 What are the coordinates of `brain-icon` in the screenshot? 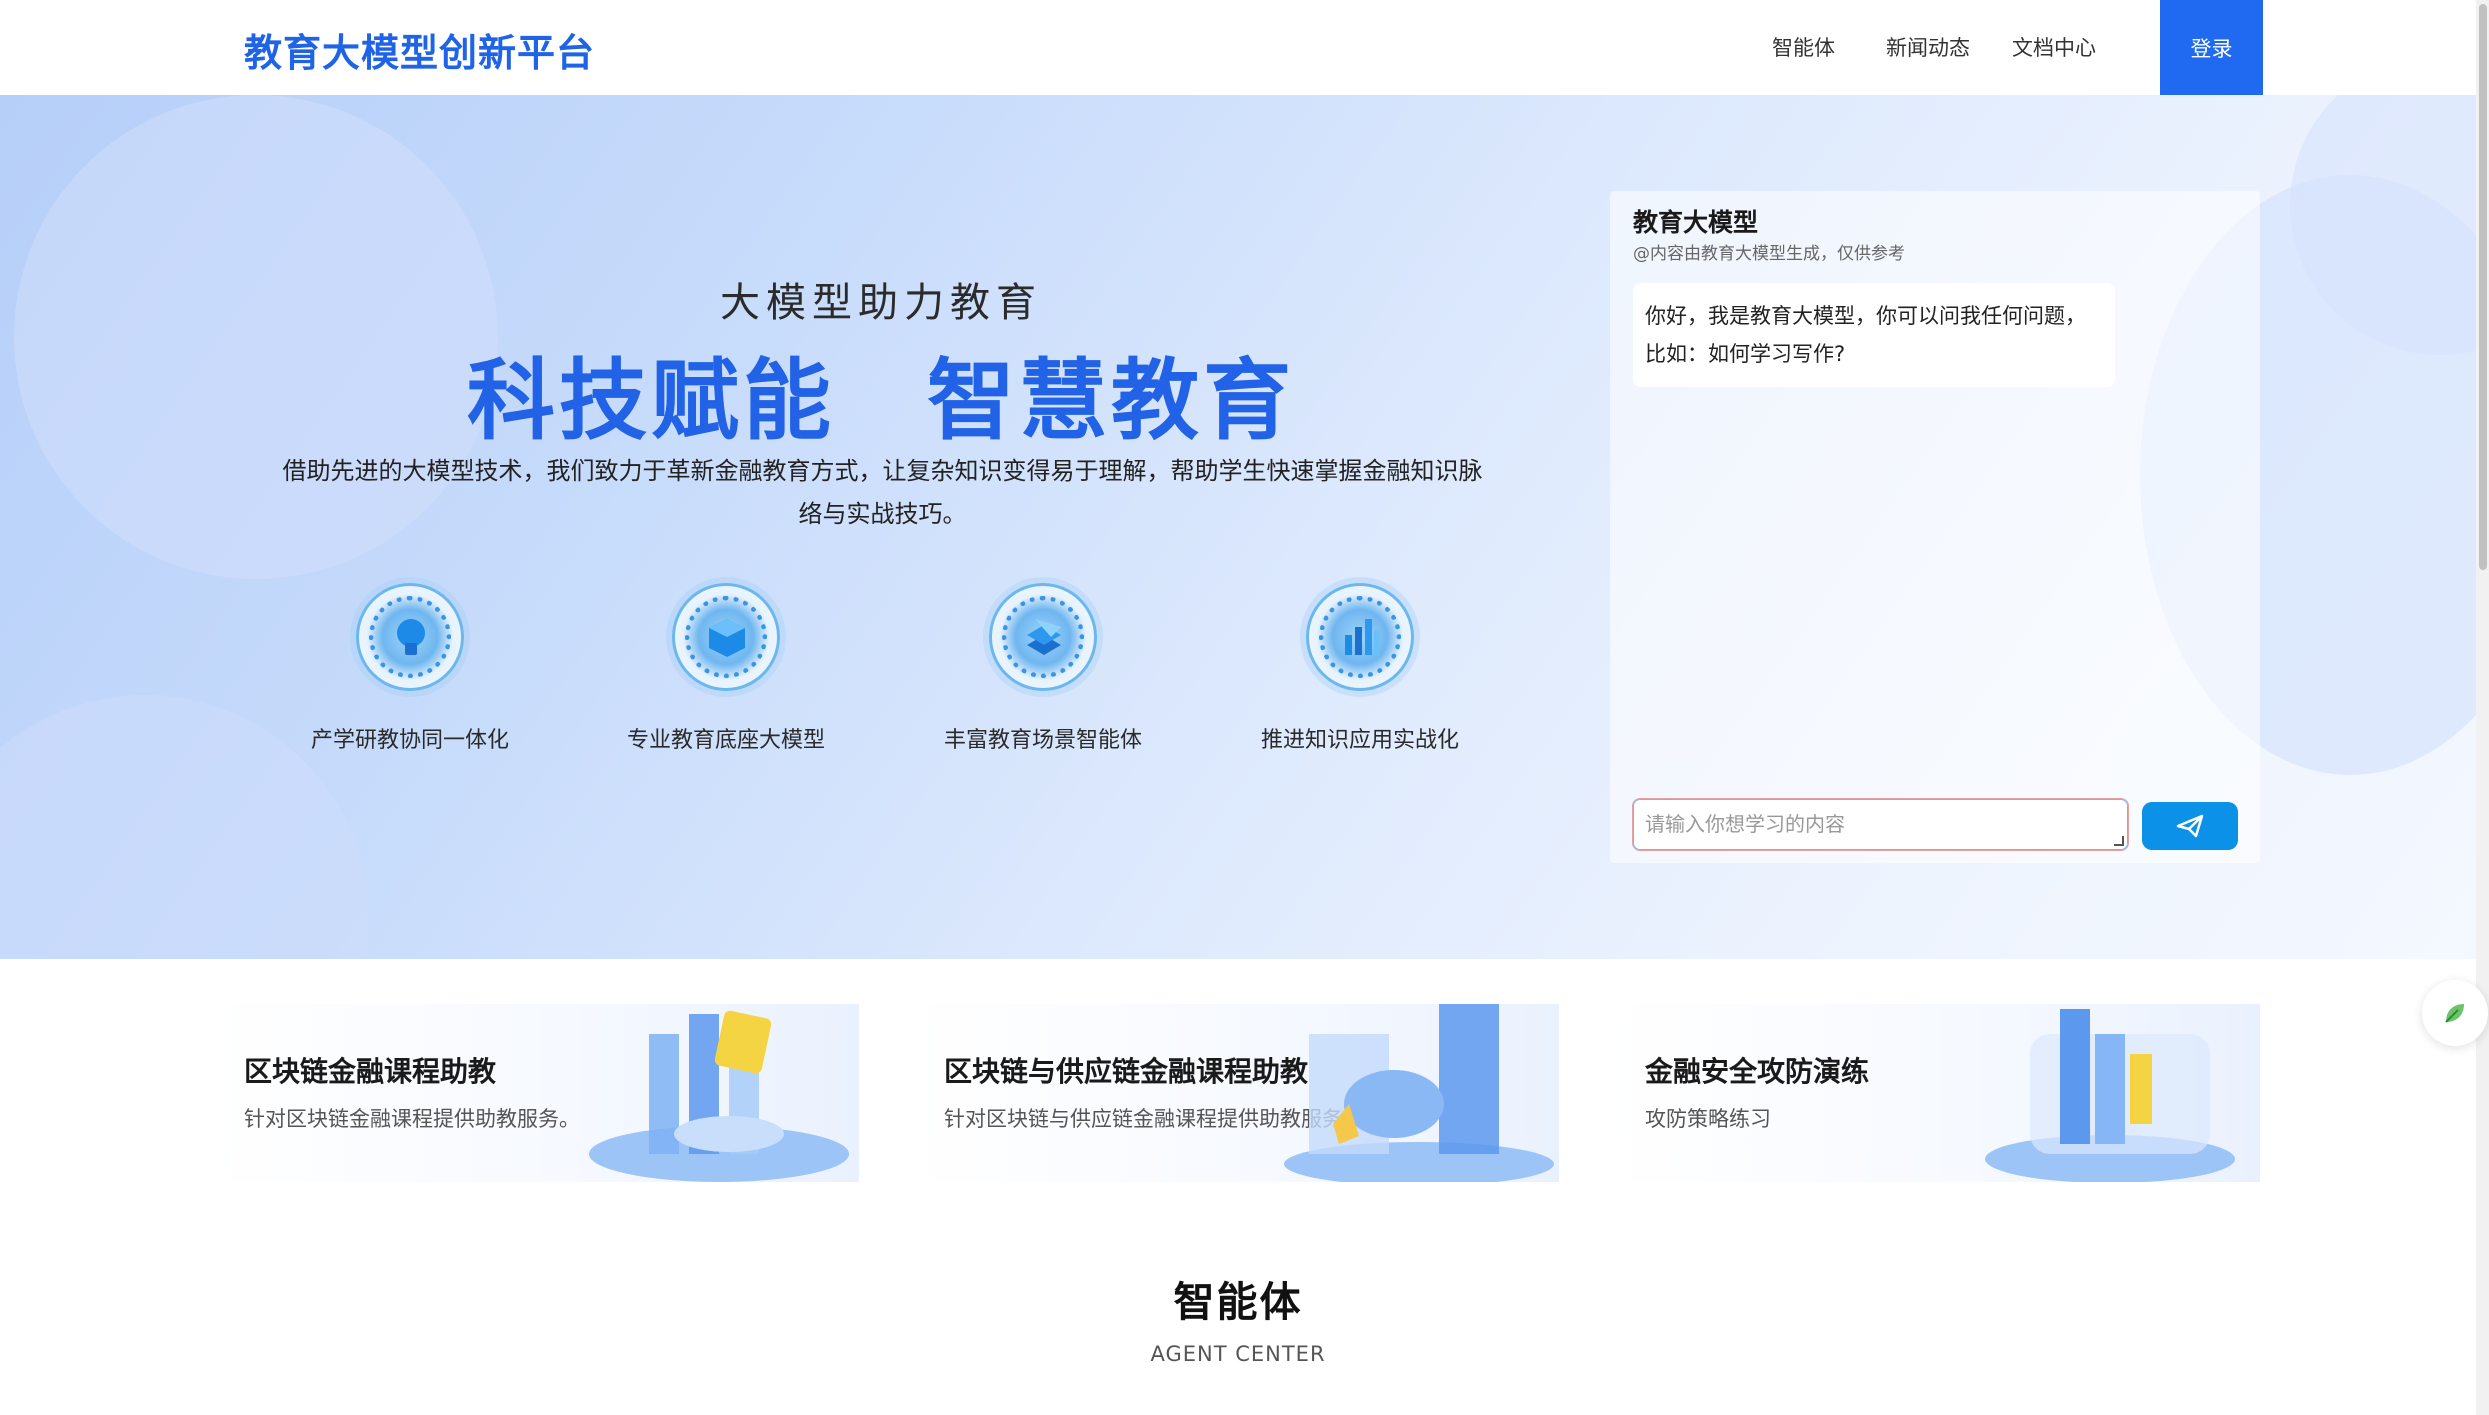 It's located at (410, 637).